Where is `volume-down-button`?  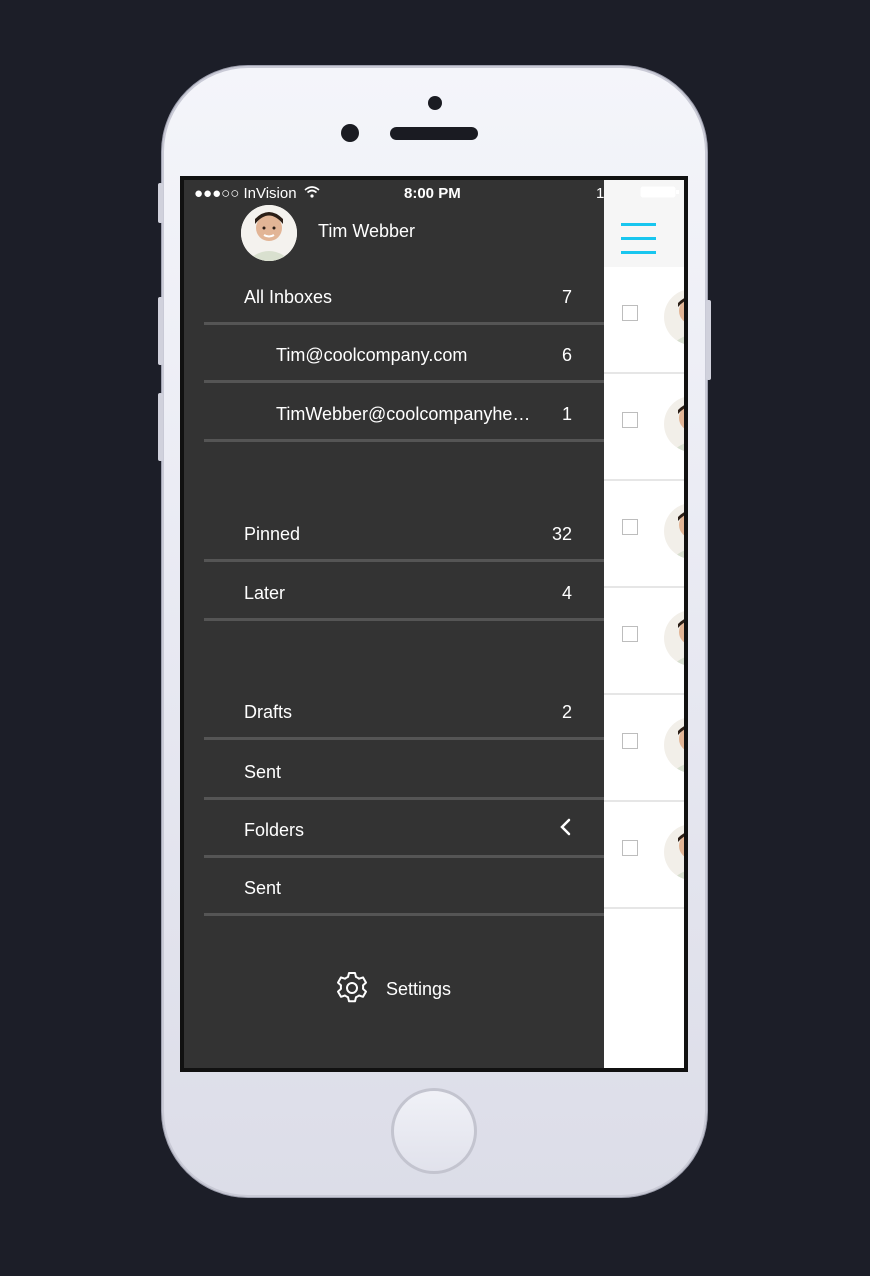
volume-down-button is located at coordinates (160, 427).